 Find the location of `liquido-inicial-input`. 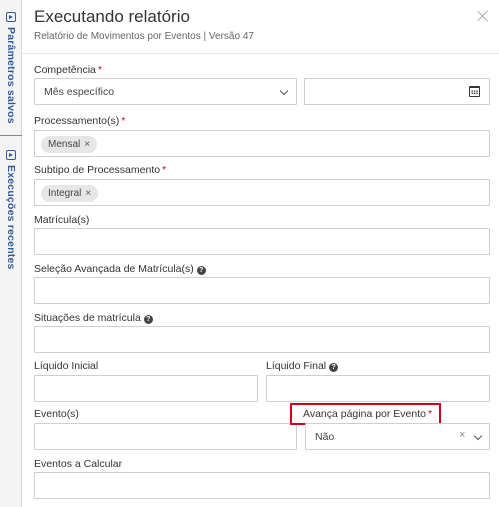

liquido-inicial-input is located at coordinates (146, 388).